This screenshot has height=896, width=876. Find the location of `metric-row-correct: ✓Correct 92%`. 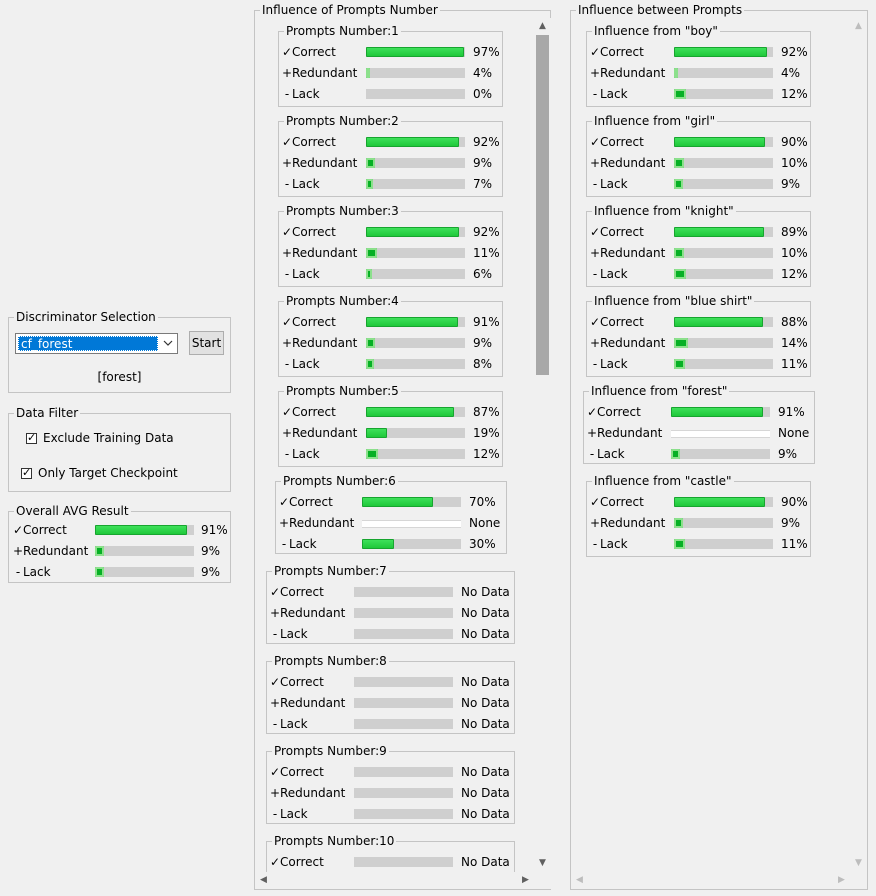

metric-row-correct: ✓Correct 92% is located at coordinates (390, 232).